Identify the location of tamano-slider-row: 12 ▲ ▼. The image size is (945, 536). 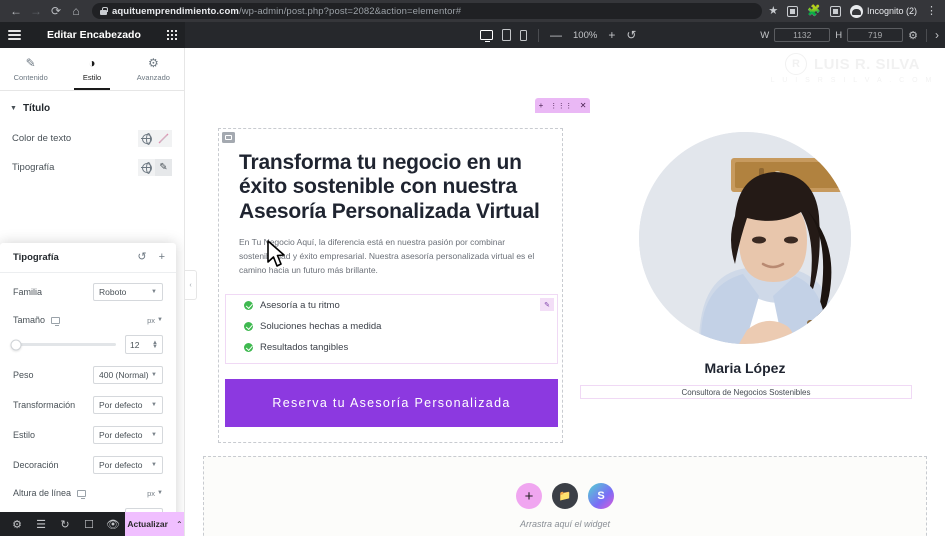
(88, 346).